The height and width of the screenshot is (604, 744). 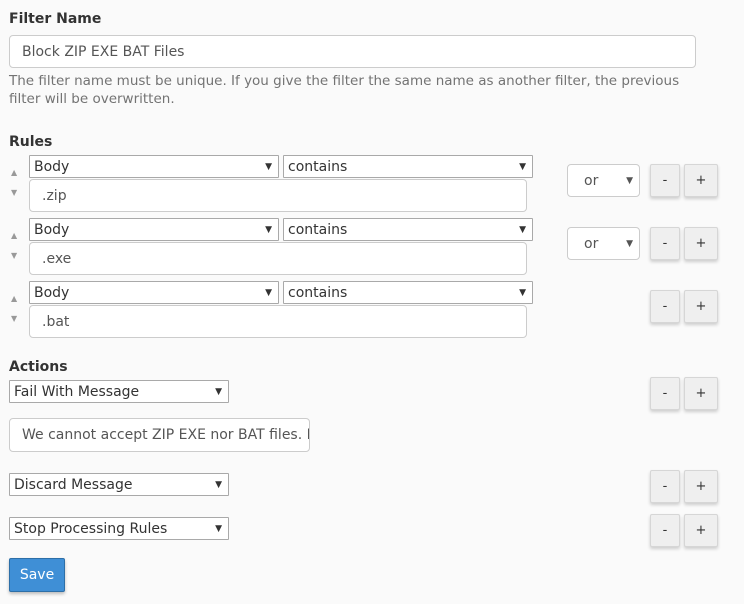 I want to click on filter-name-label: Filter Name, so click(x=55, y=19).